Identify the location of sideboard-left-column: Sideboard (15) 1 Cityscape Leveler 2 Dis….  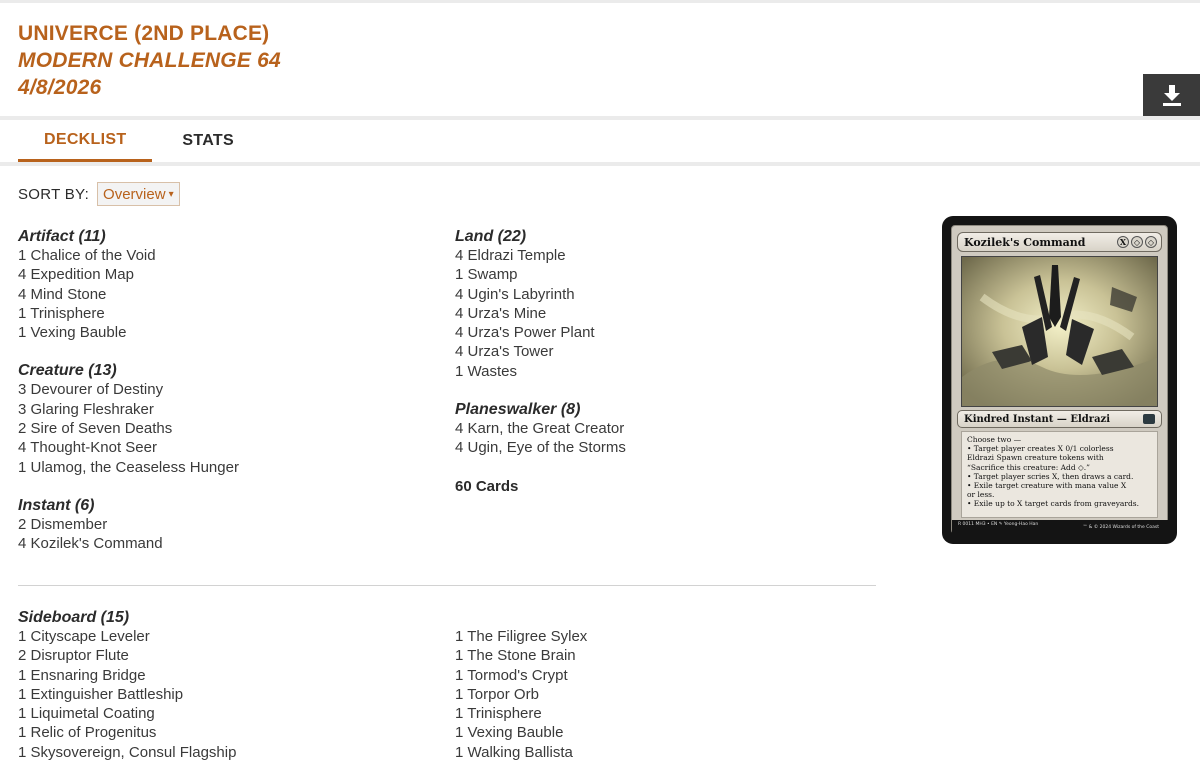
(228, 685).